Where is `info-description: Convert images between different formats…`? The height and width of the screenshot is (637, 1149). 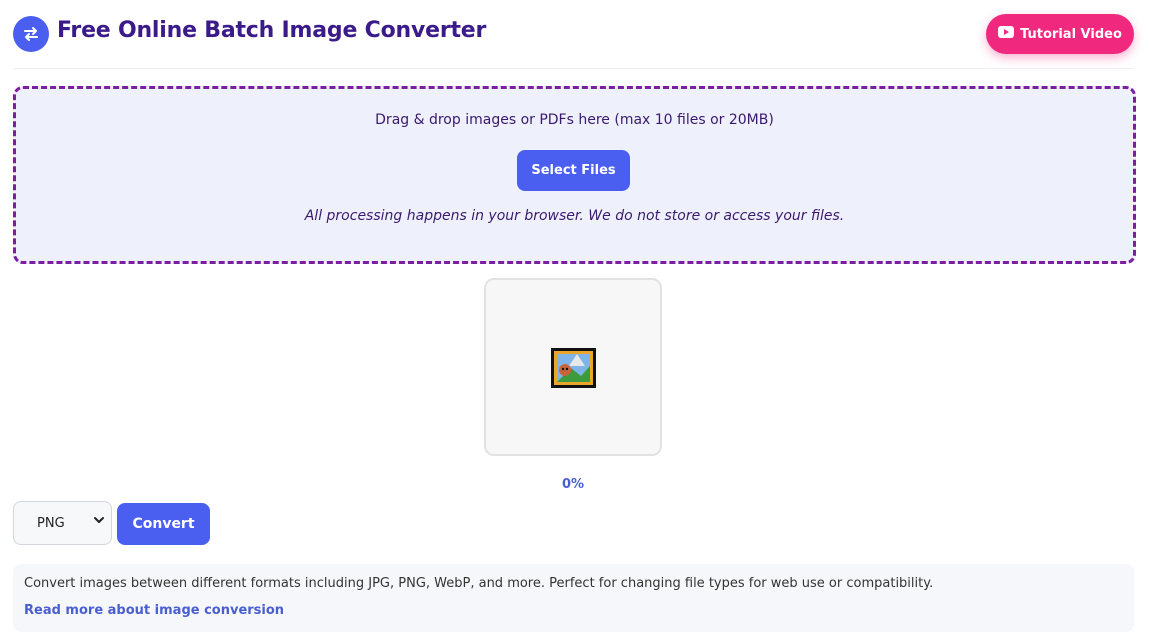 info-description: Convert images between different formats… is located at coordinates (479, 583).